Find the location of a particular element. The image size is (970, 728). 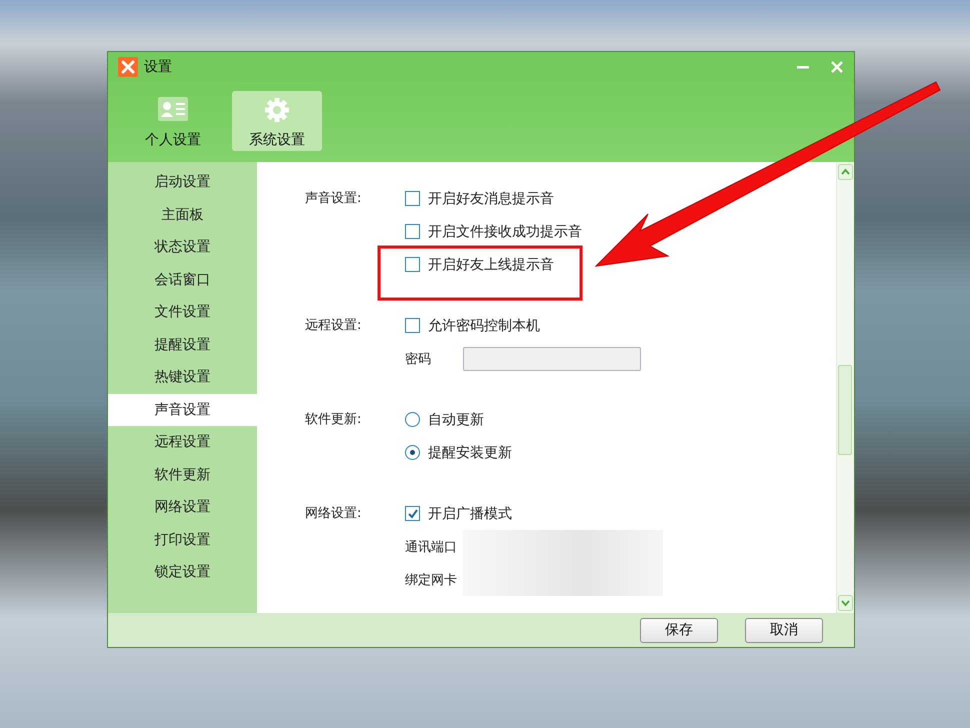

settings-tab: 系统设置 is located at coordinates (277, 121).